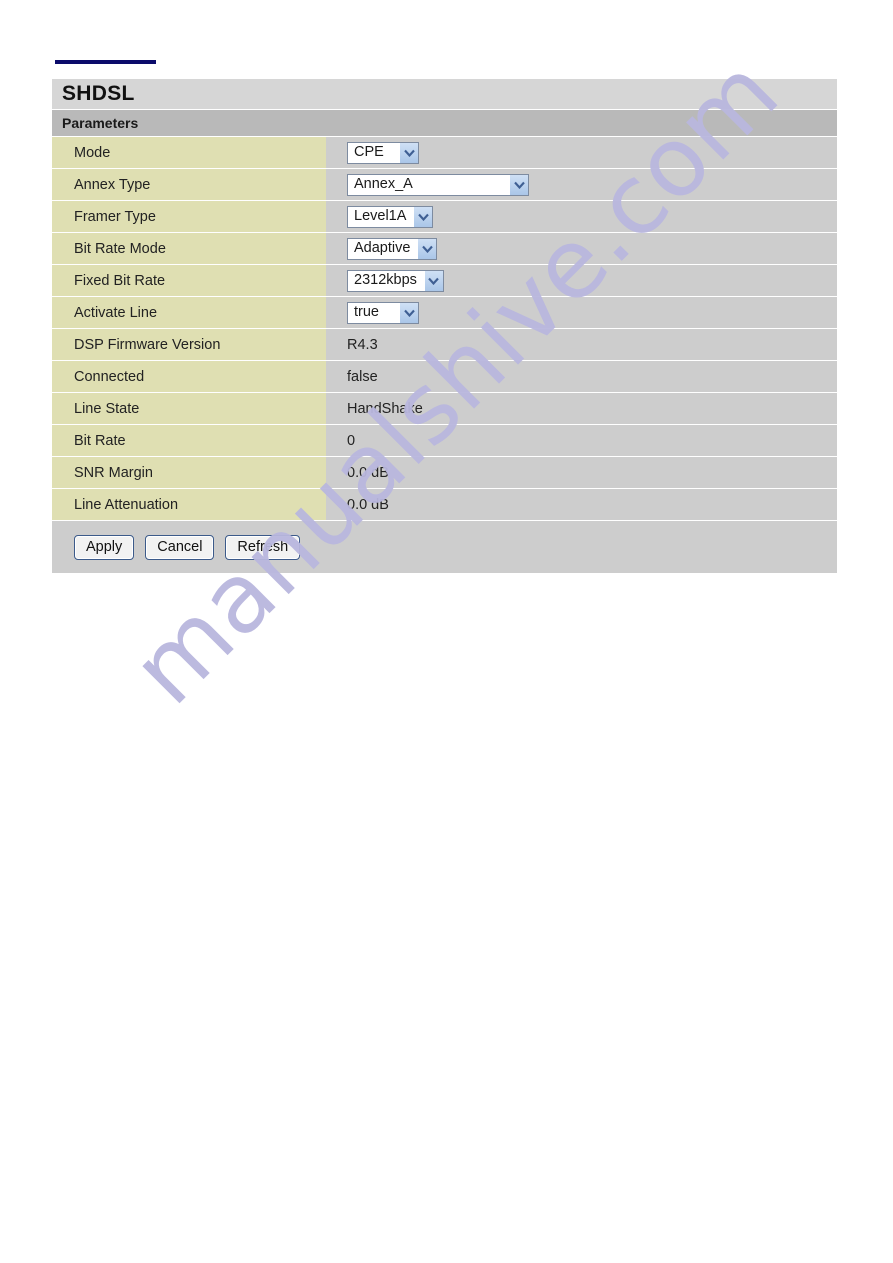  Describe the element at coordinates (581, 152) in the screenshot. I see `row-value-mode: CPE` at that location.